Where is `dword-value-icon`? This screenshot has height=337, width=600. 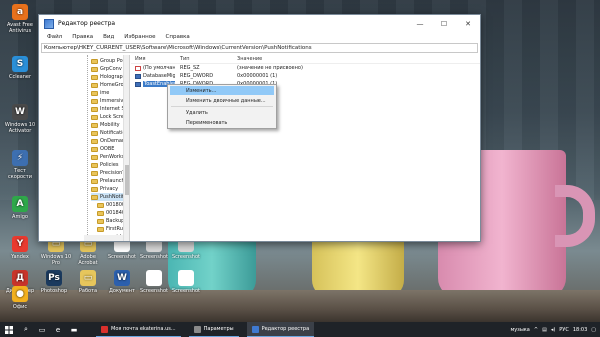 dword-value-icon is located at coordinates (138, 84).